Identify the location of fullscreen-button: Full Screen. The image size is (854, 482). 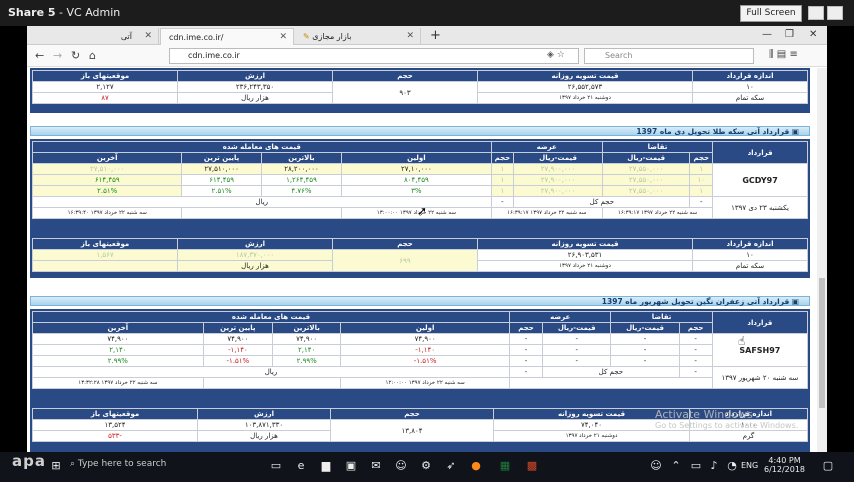
(771, 13).